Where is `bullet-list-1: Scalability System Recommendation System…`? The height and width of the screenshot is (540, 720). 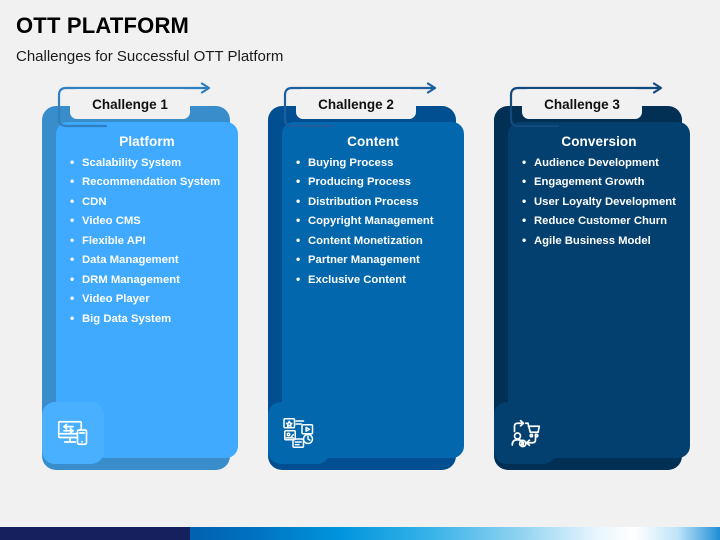
bullet-list-1: Scalability System Recommendation System… is located at coordinates (147, 241).